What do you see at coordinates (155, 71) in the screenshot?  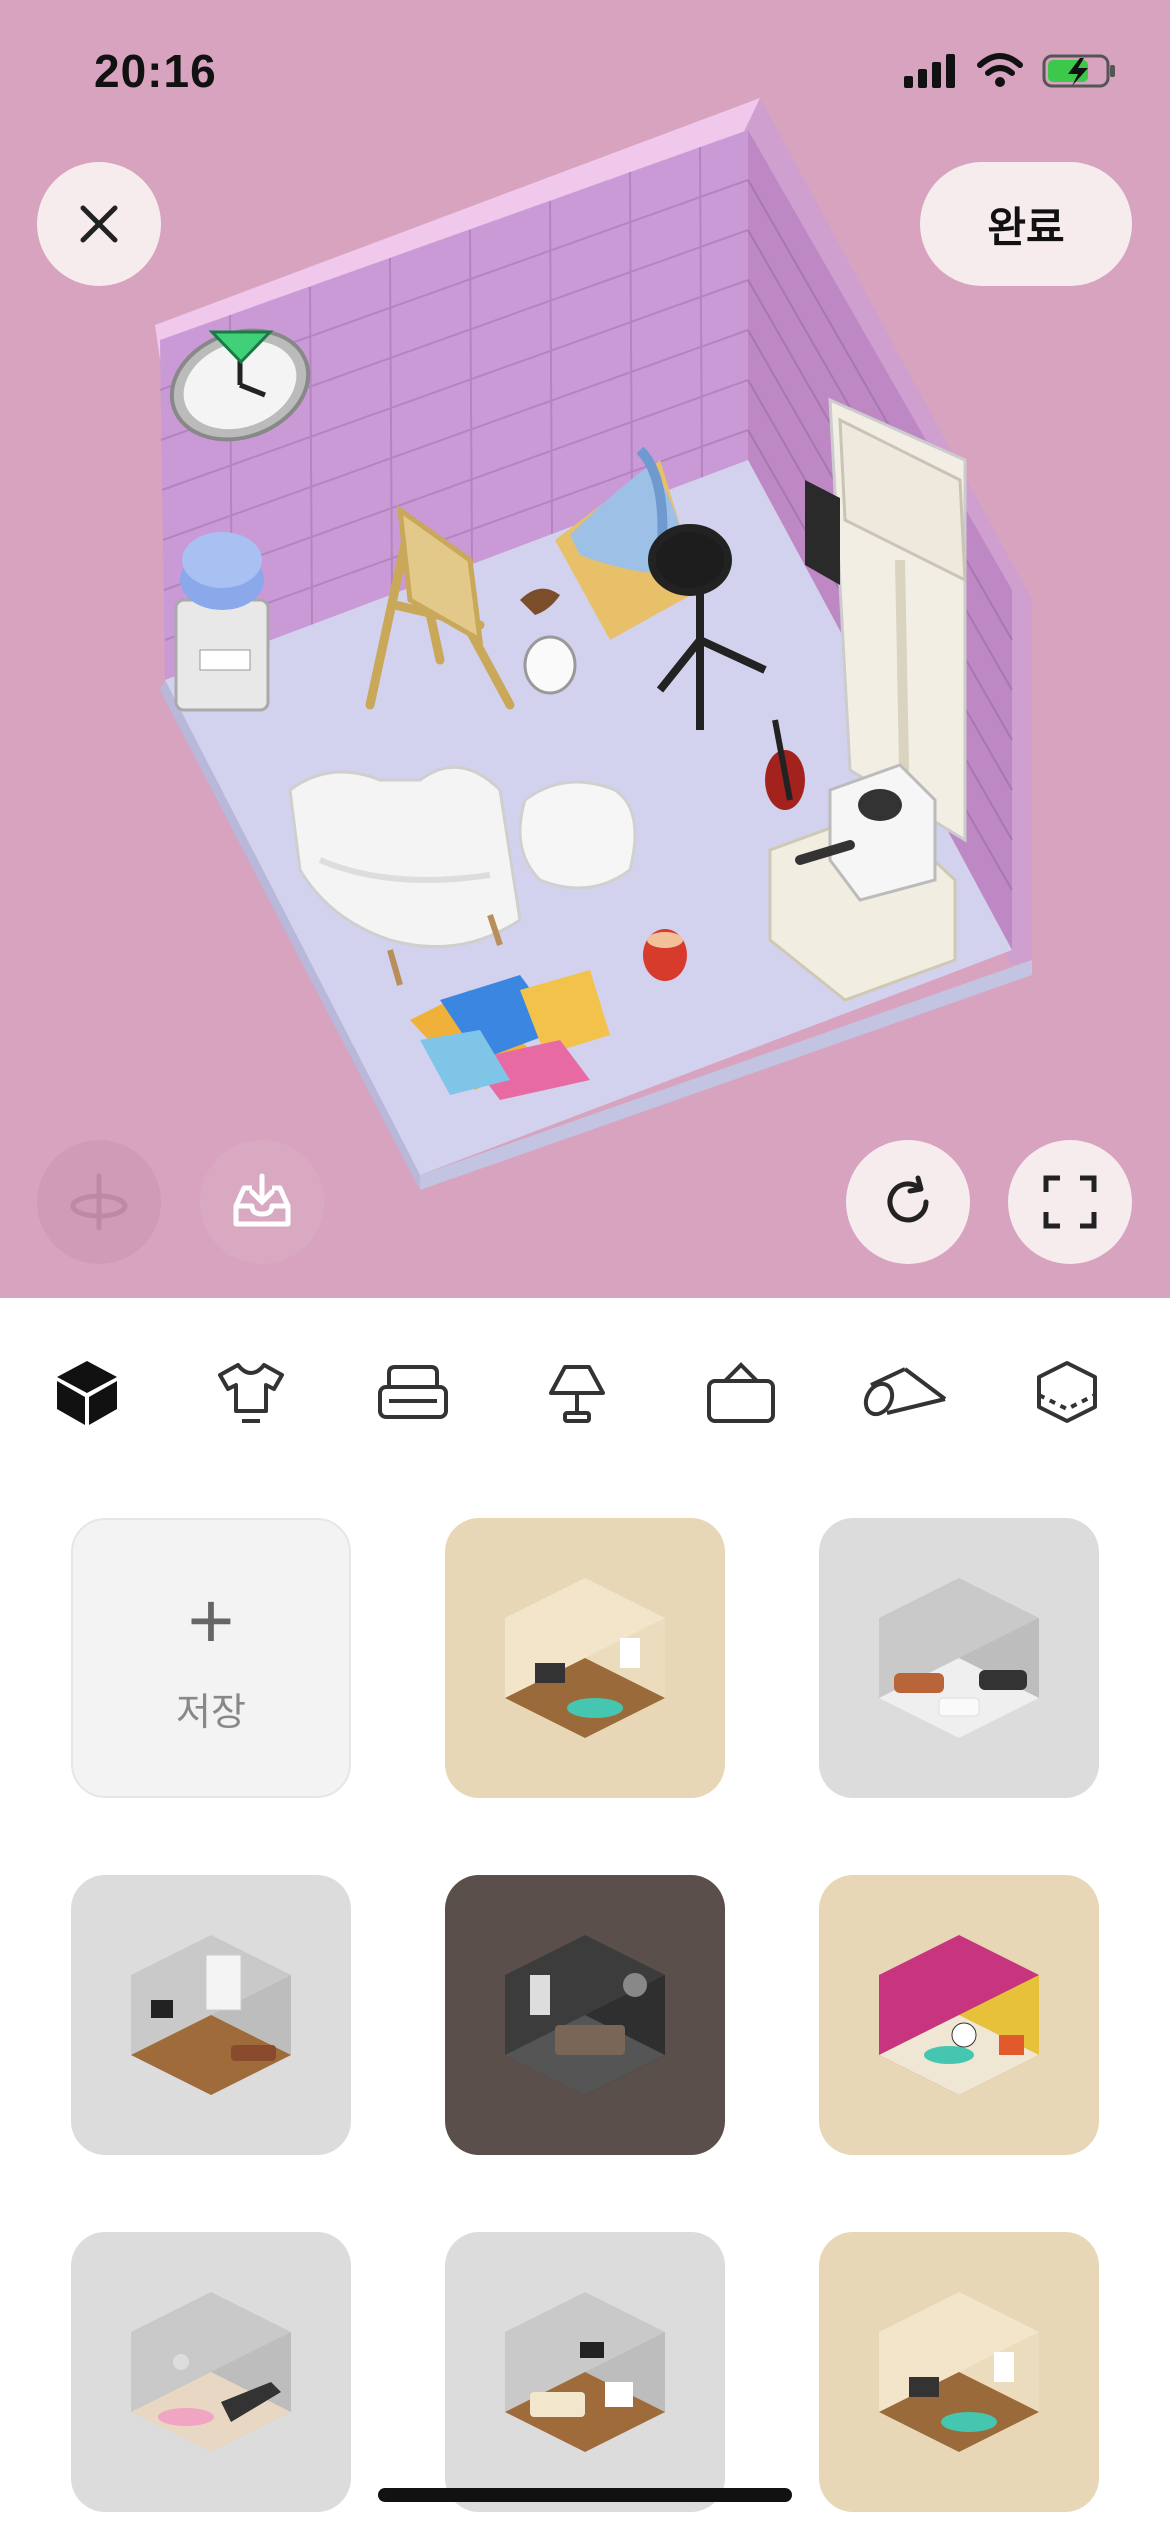 I see `status-time: 20:16` at bounding box center [155, 71].